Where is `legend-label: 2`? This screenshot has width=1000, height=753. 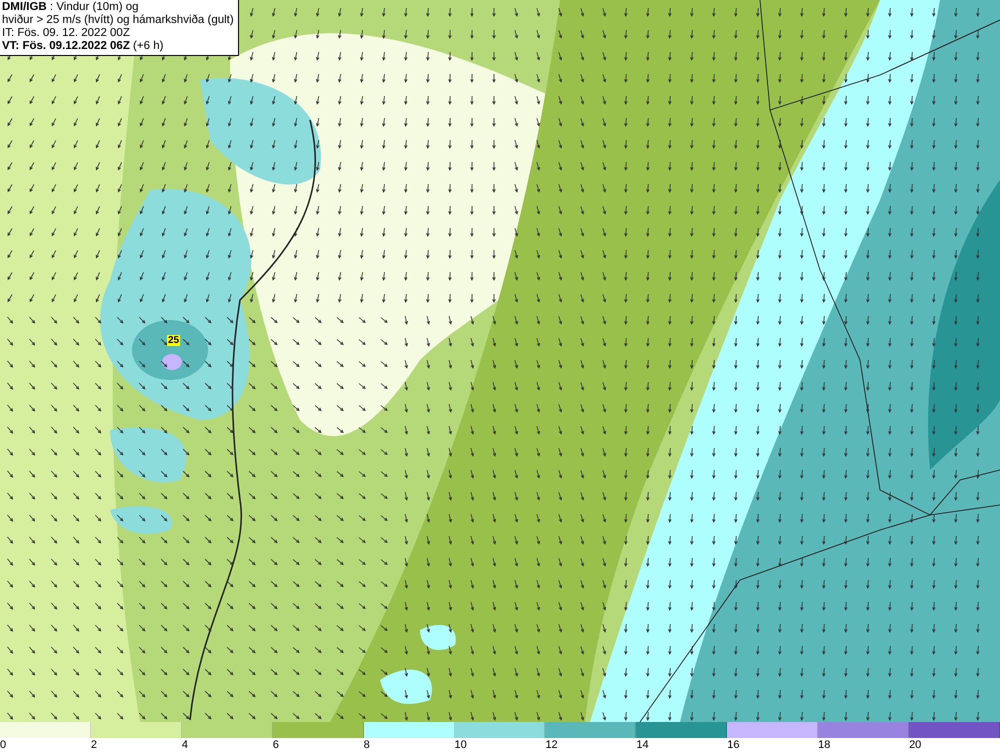 legend-label: 2 is located at coordinates (94, 745).